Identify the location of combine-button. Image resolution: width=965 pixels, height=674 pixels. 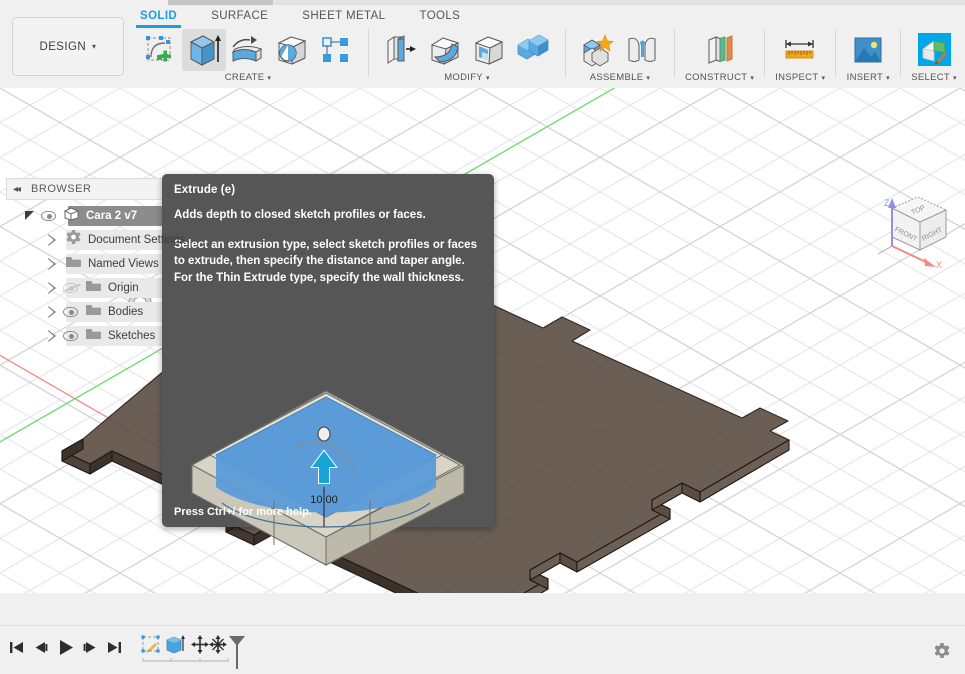
(533, 50).